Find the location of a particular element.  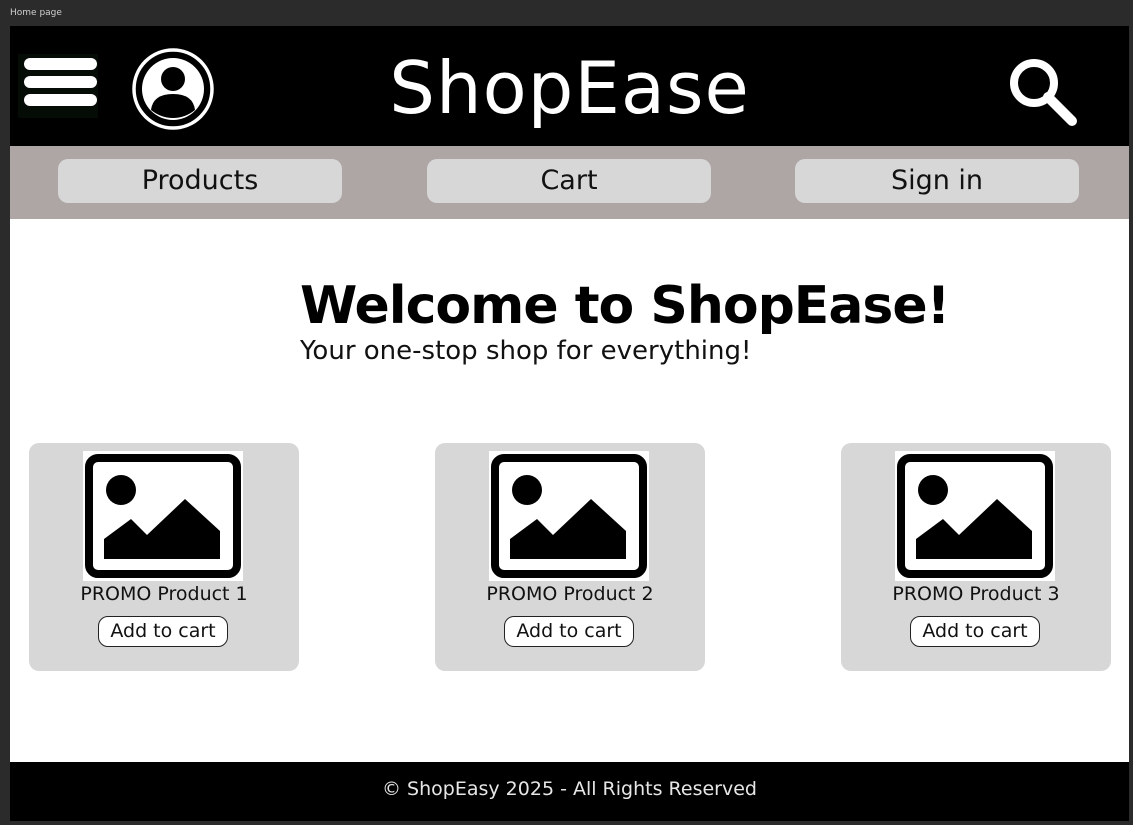

welcome-subtitle: Your one-stop shop for everything! is located at coordinates (526, 351).